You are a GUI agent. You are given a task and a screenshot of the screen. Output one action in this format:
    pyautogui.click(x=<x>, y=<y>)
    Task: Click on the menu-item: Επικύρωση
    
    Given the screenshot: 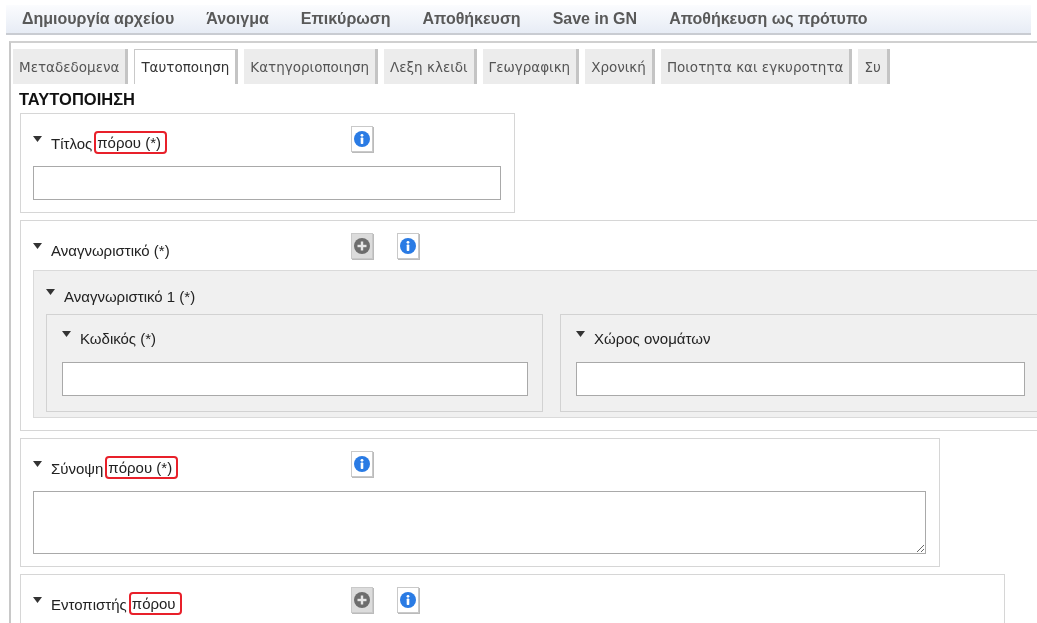 What is the action you would take?
    pyautogui.click(x=345, y=19)
    